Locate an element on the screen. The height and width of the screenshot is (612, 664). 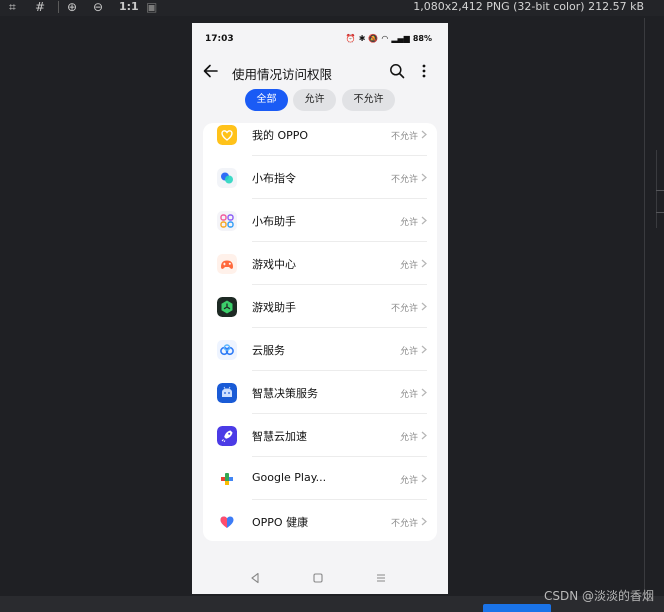
list-item: Google Play... 允许 is located at coordinates (320, 478).